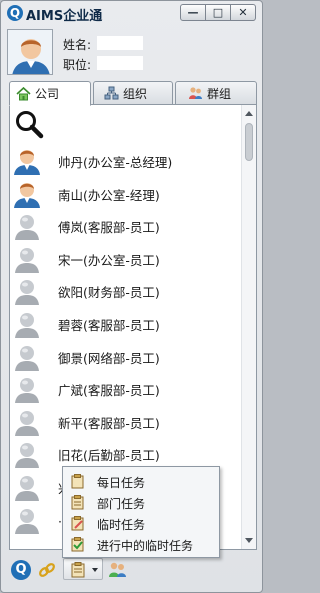 The height and width of the screenshot is (593, 320). I want to click on app-title: AIMS企业通, so click(64, 16).